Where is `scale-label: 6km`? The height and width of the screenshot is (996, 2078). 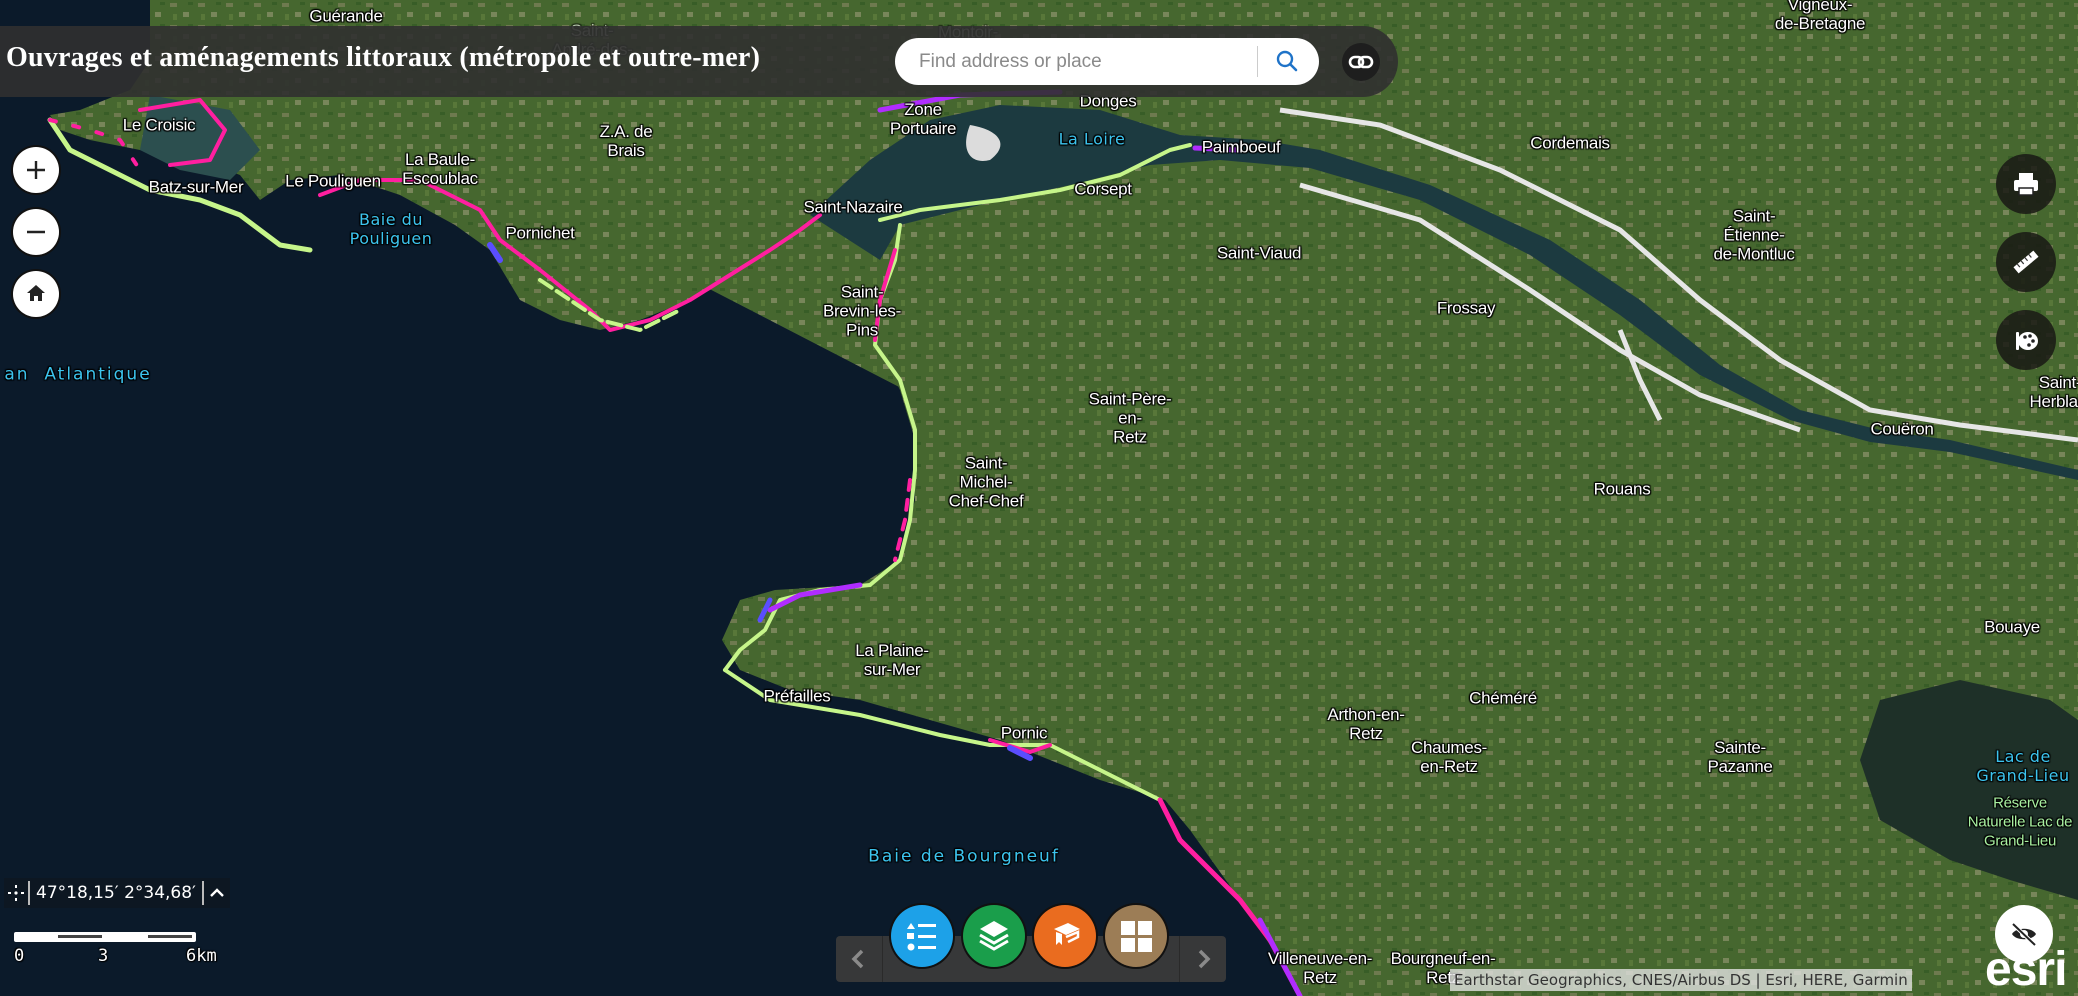 scale-label: 6km is located at coordinates (201, 956).